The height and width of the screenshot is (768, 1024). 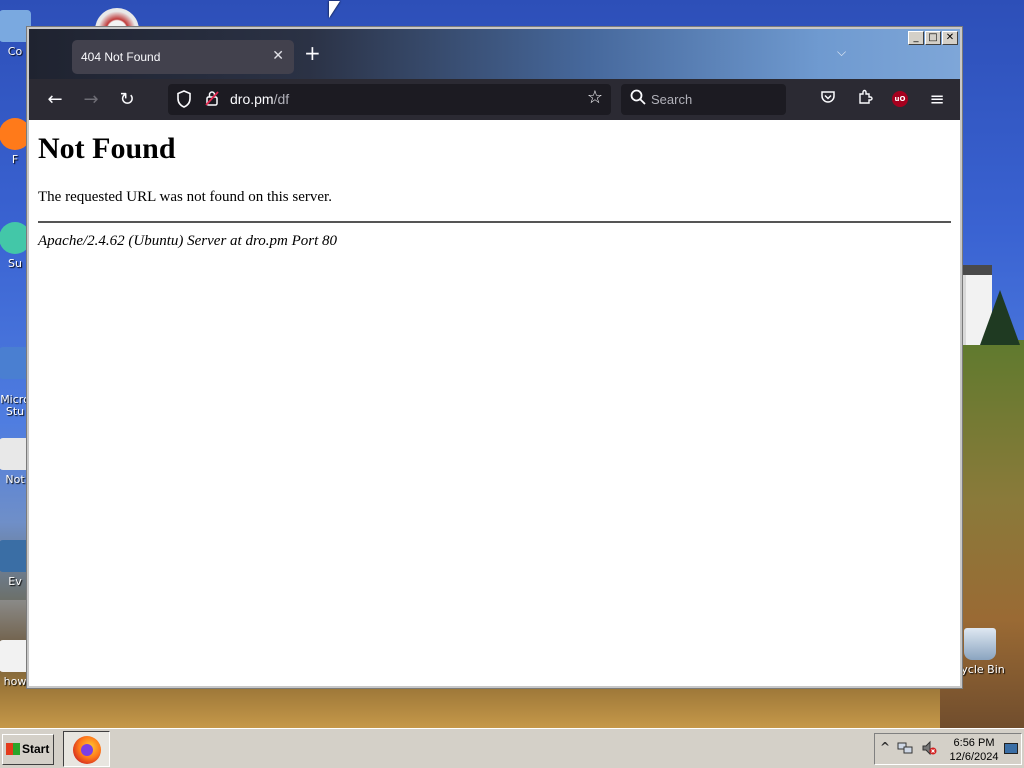 What do you see at coordinates (905, 749) in the screenshot?
I see `network-icon` at bounding box center [905, 749].